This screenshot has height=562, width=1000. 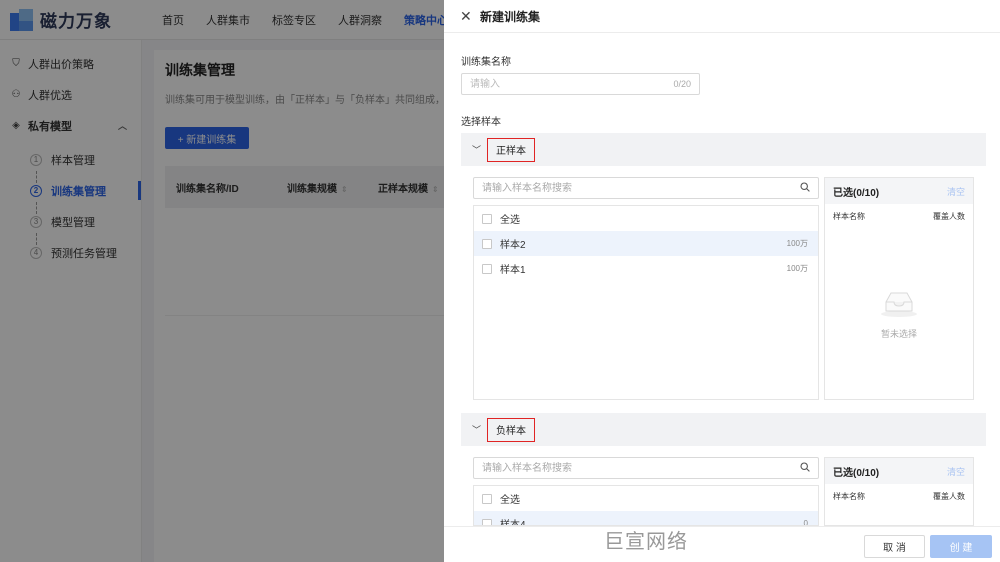 I want to click on sample-coverage: 0, so click(x=805, y=522).